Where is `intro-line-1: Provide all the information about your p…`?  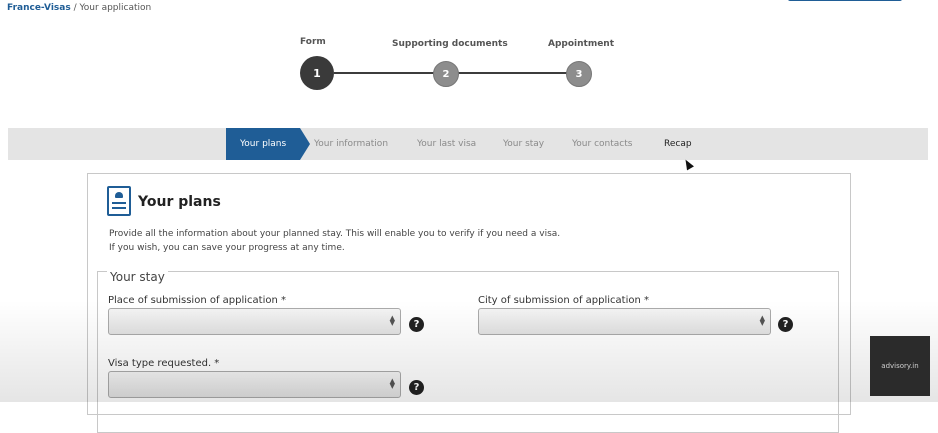 intro-line-1: Provide all the information about your p… is located at coordinates (335, 234).